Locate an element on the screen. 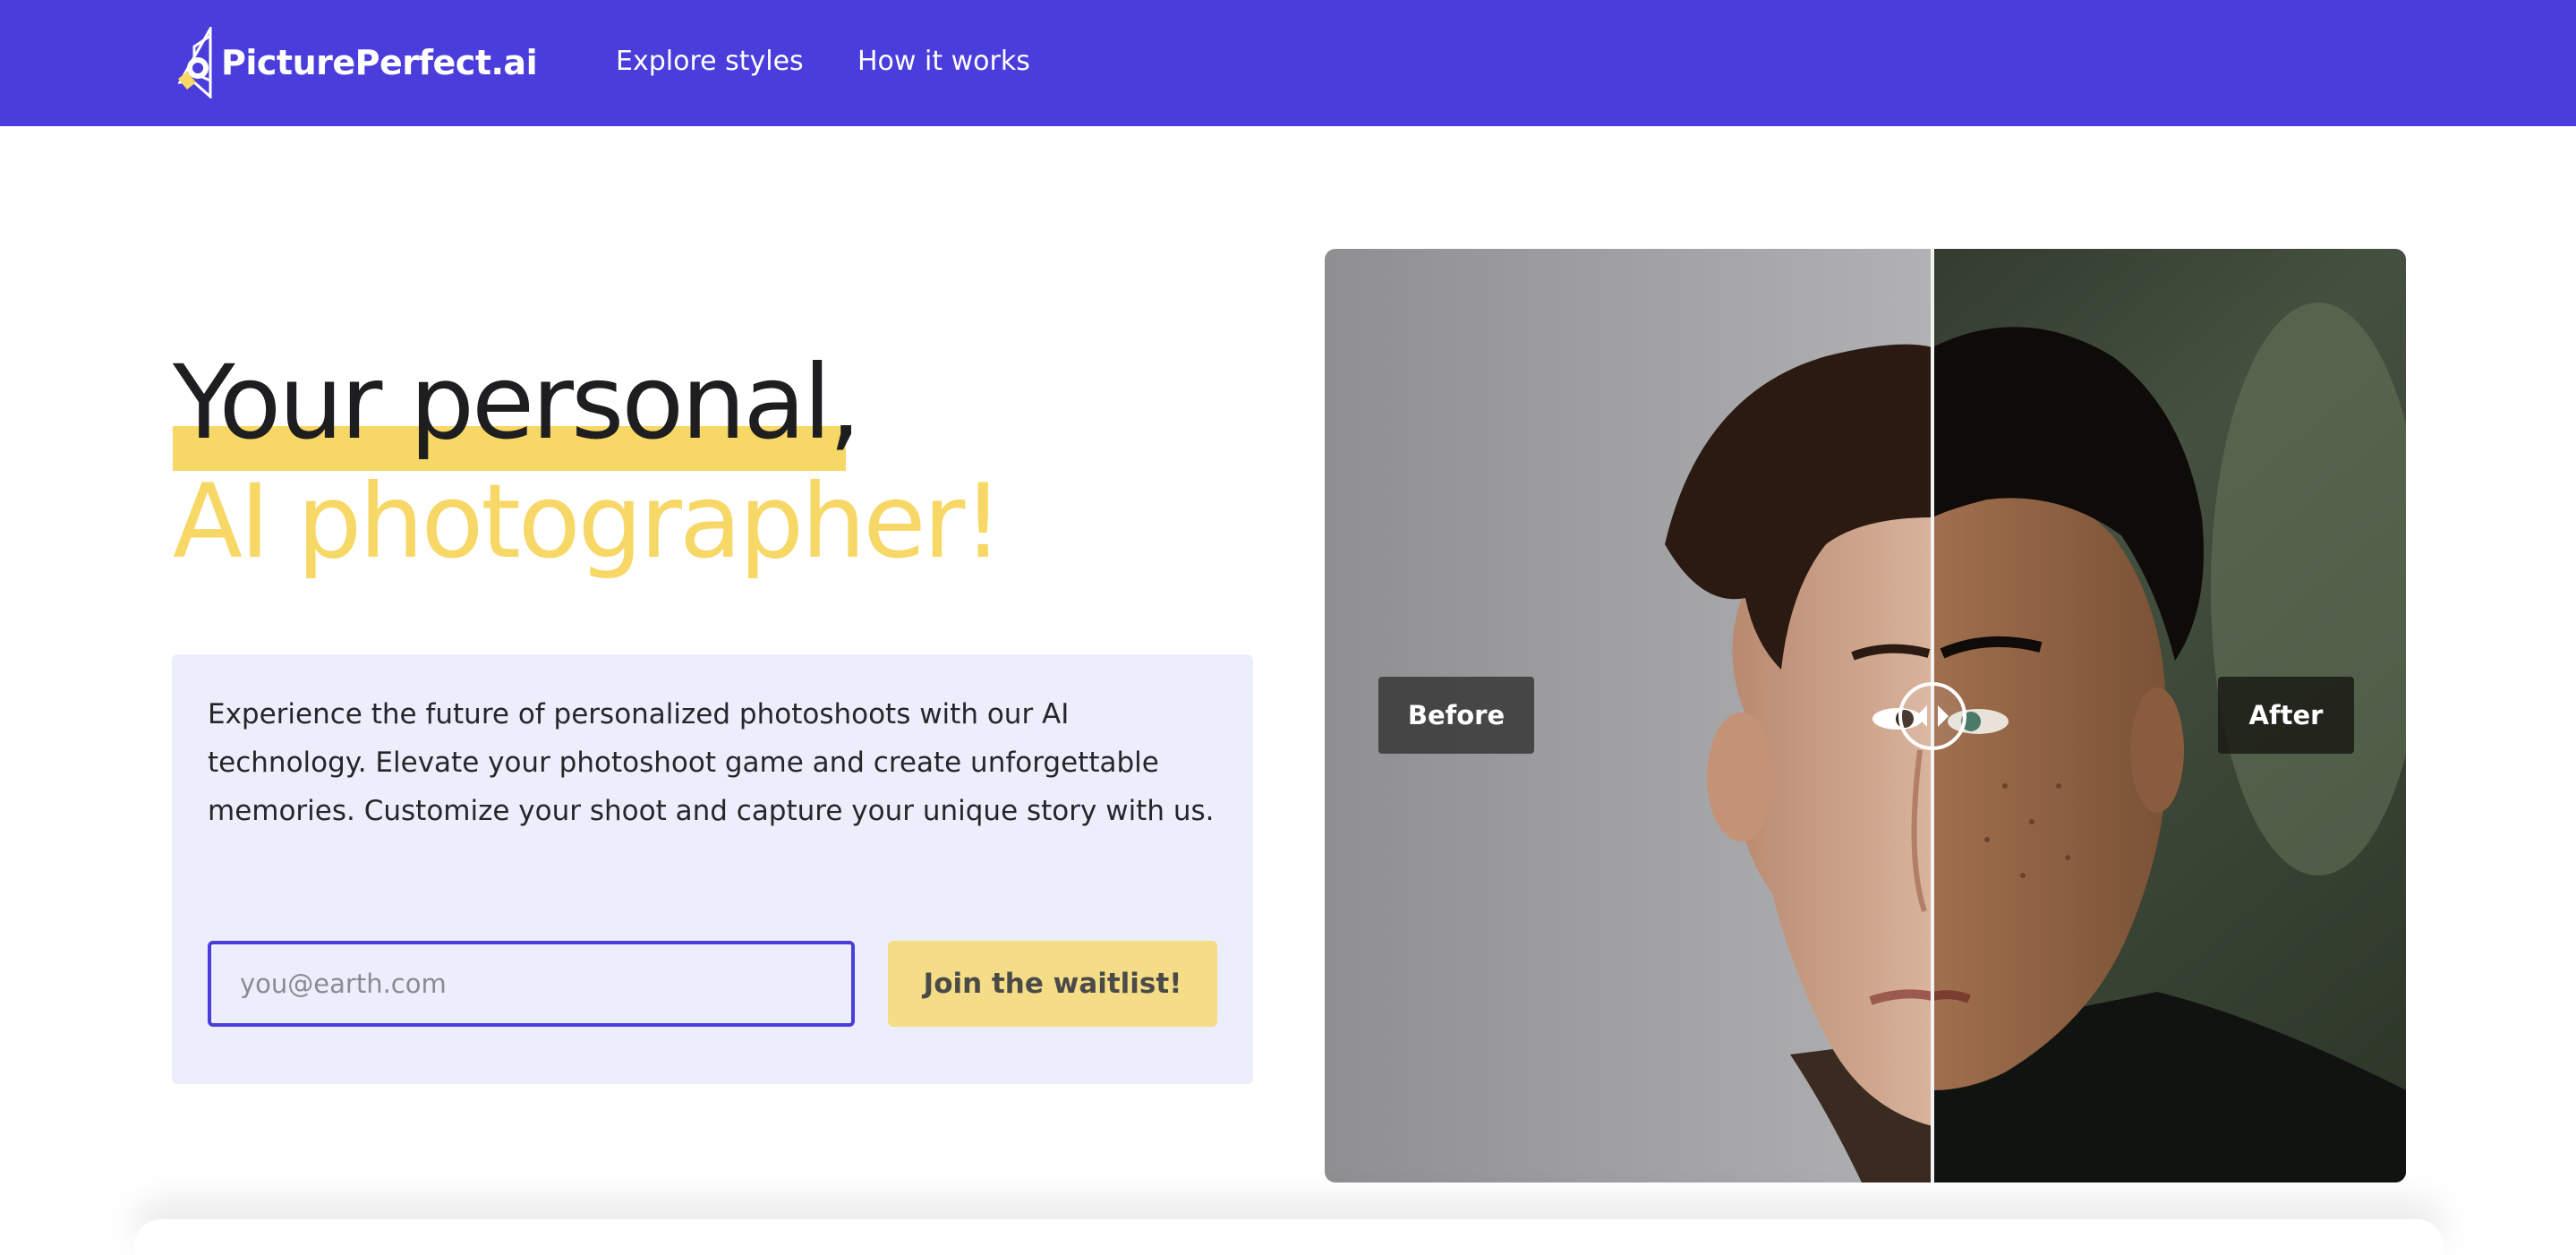  email-input is located at coordinates (531, 984).